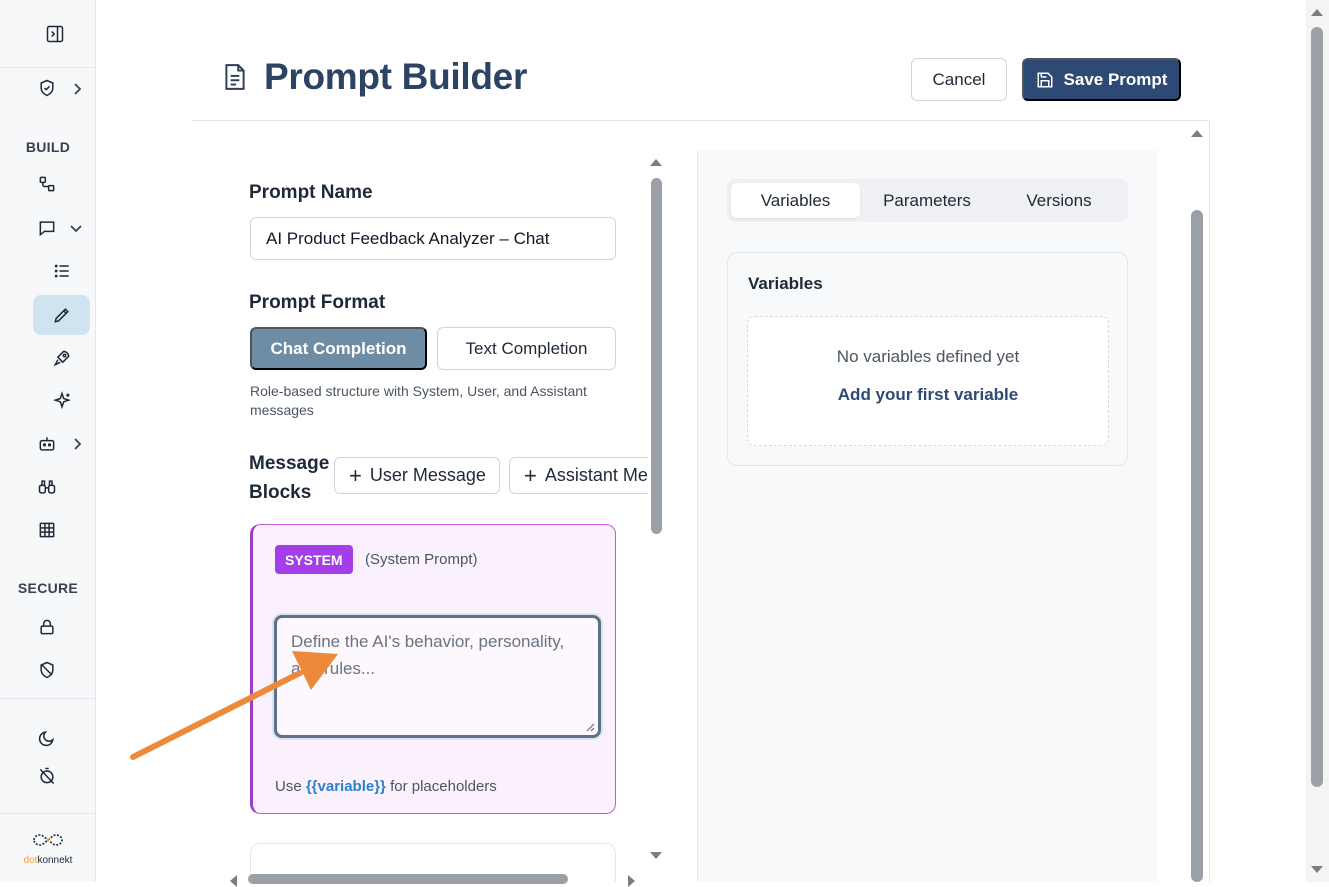  What do you see at coordinates (1317, 407) in the screenshot?
I see `window-scrollbar-thumb` at bounding box center [1317, 407].